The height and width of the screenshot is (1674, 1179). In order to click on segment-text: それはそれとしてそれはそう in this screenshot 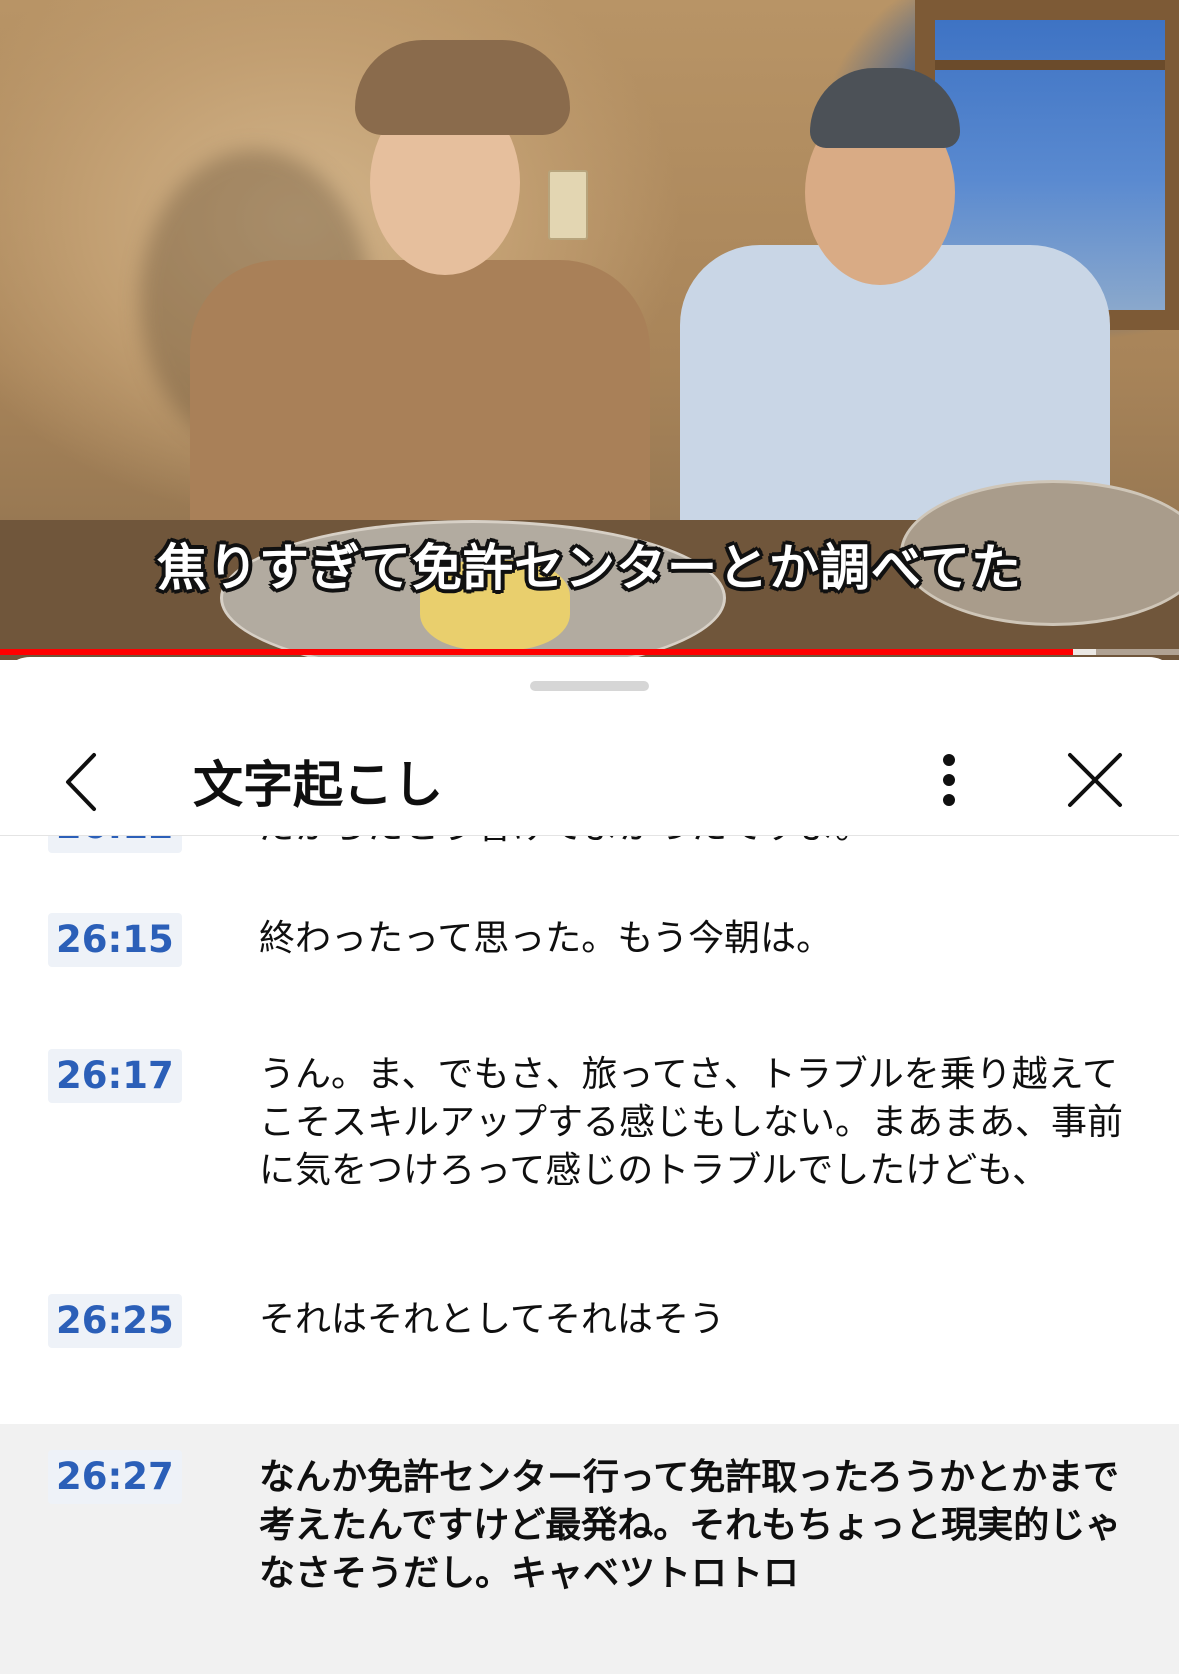, I will do `click(492, 1319)`.